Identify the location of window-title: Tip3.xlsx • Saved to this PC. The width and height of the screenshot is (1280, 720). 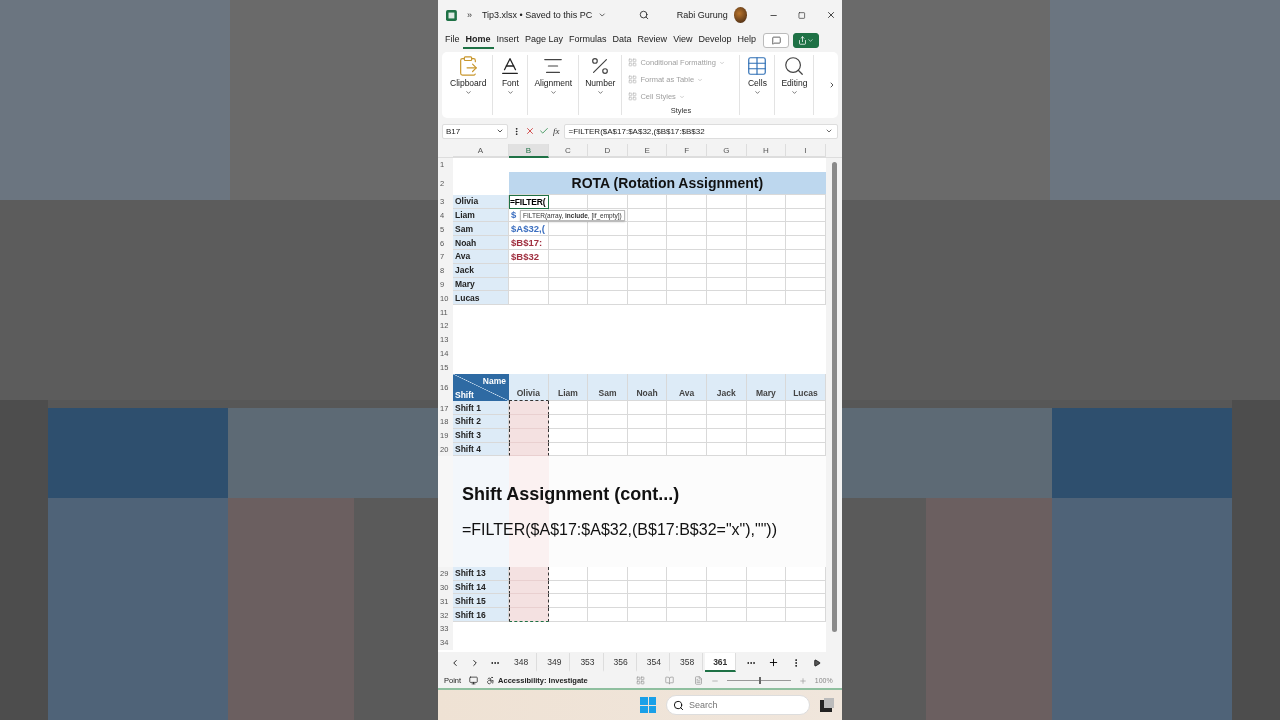
(537, 15).